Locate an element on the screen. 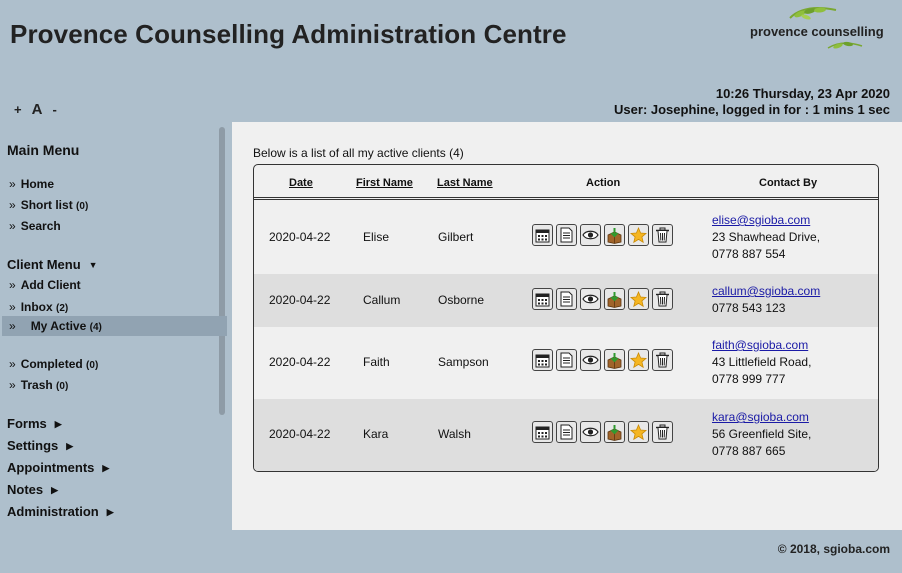 This screenshot has width=902, height=573. section-notes: Notes ▶ is located at coordinates (32, 489).